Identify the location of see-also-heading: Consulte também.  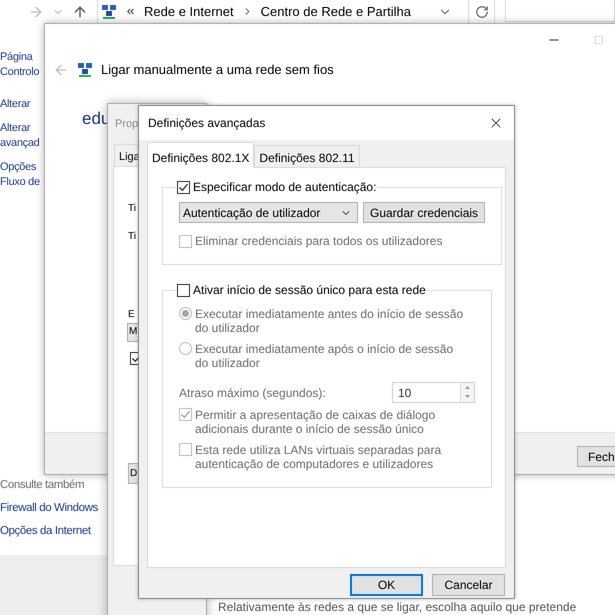
(42, 485).